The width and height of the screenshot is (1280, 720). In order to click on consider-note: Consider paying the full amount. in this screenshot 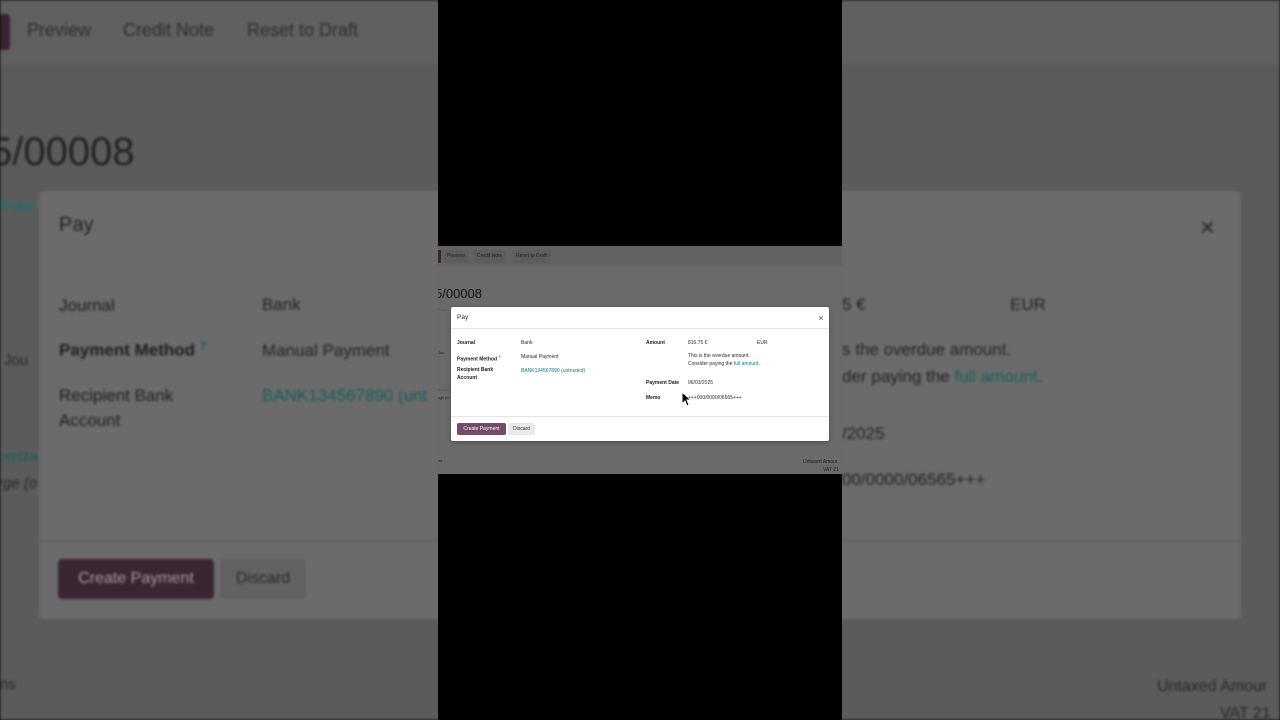, I will do `click(724, 364)`.